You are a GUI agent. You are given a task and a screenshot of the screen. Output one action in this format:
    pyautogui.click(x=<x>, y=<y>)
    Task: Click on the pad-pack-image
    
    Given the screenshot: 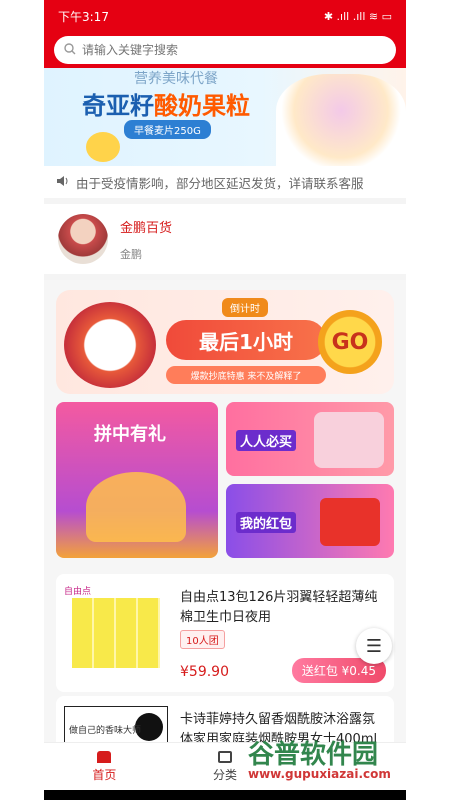 What is the action you would take?
    pyautogui.click(x=116, y=633)
    